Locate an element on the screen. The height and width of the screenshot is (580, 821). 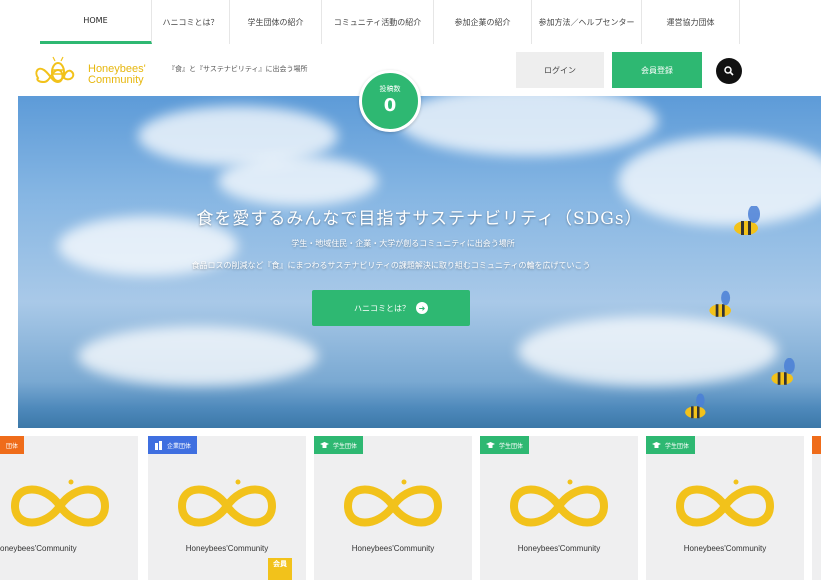
post-count-value: 0 is located at coordinates (390, 105).